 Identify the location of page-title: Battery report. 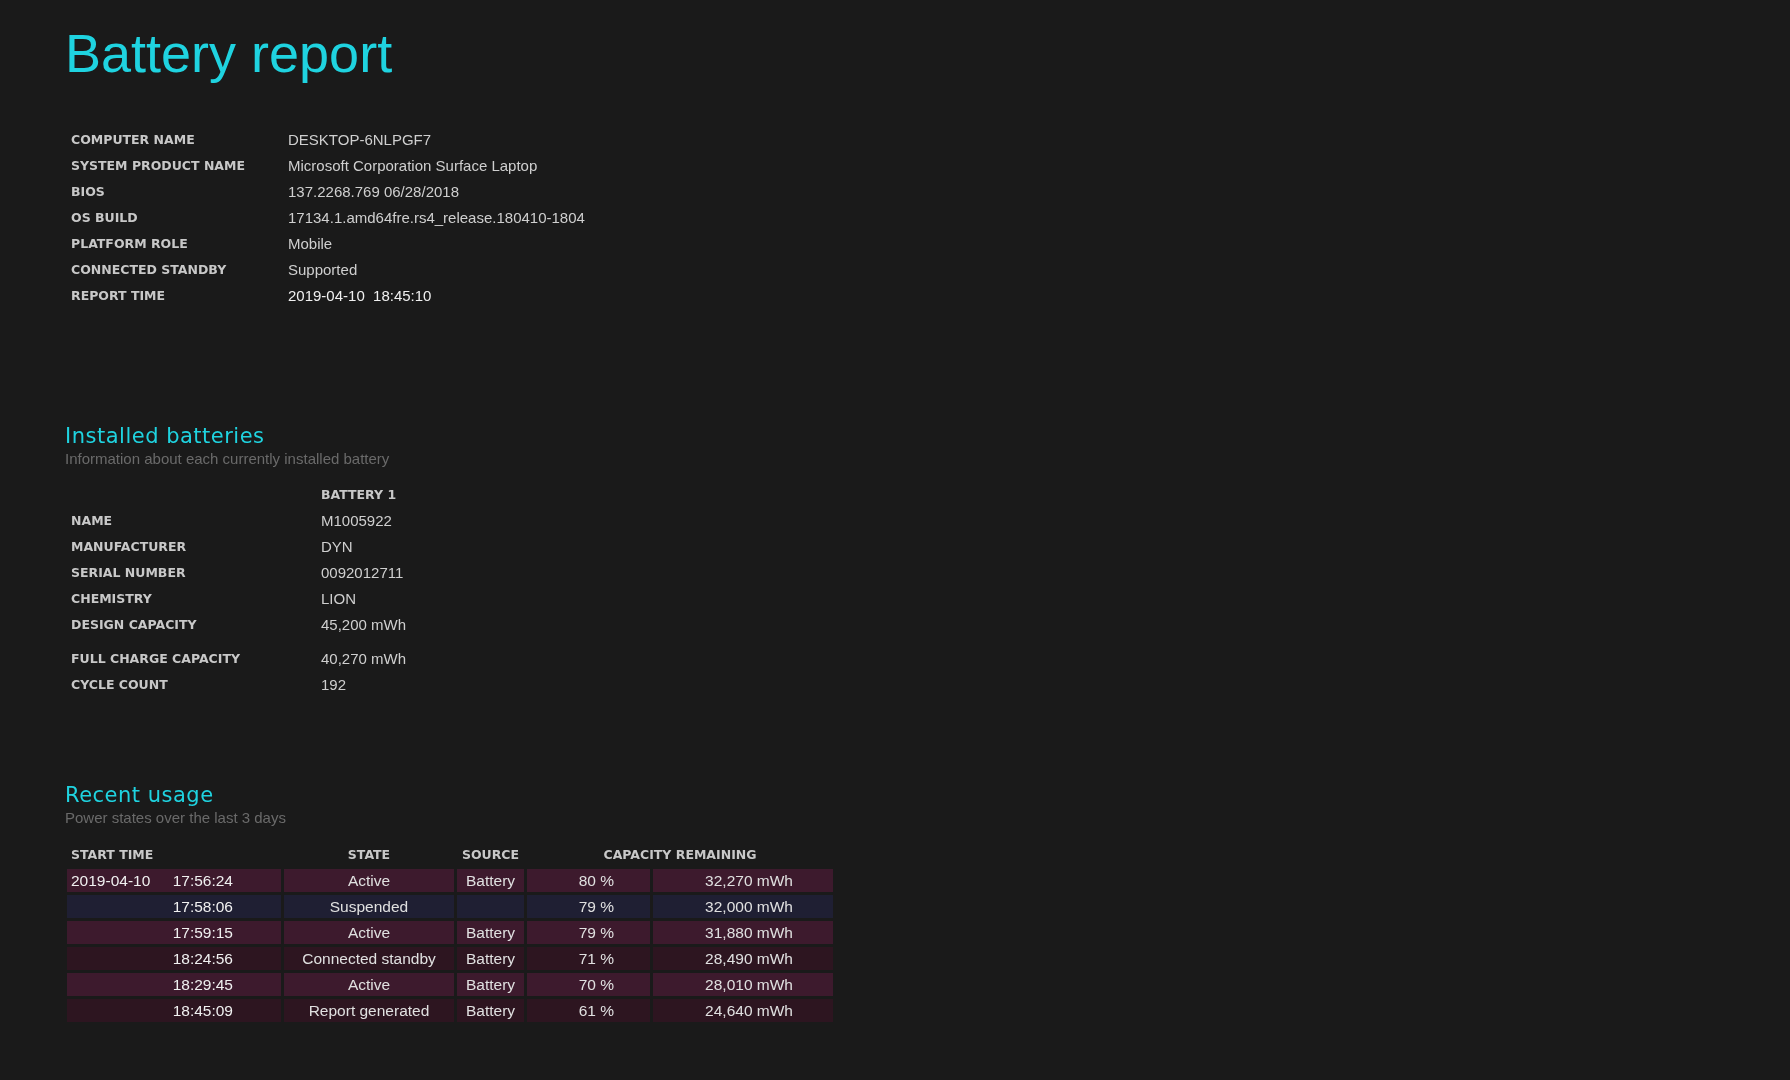
(229, 53).